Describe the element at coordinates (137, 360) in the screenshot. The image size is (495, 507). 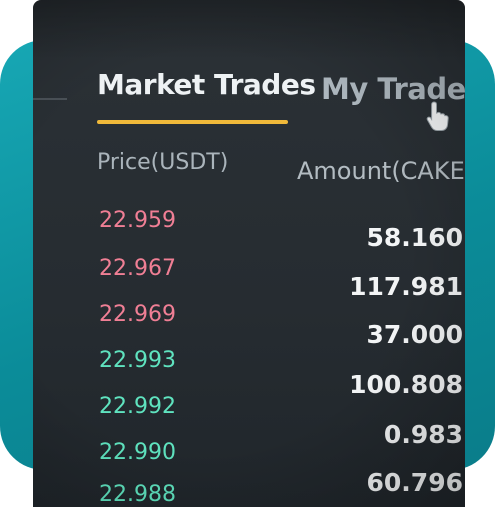
I see `trade-price: 22.993` at that location.